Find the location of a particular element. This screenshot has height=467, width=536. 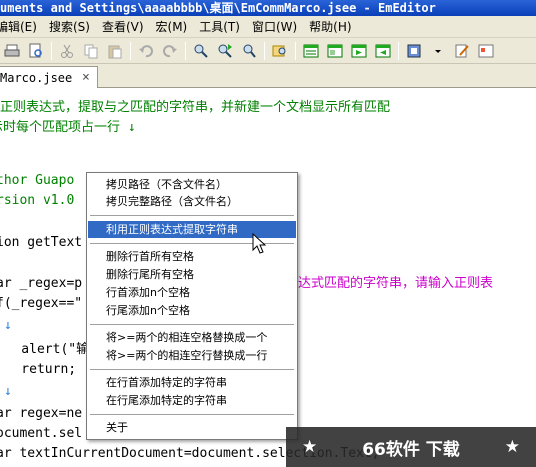

undo-icon is located at coordinates (146, 51).